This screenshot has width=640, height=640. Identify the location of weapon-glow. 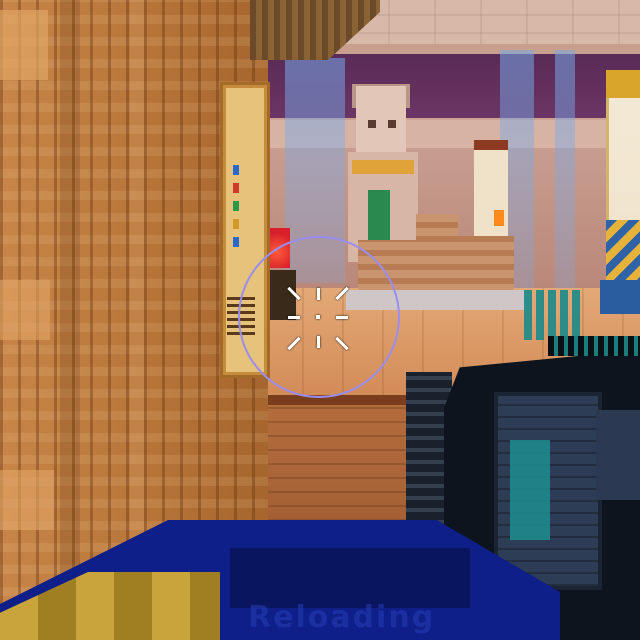
(530, 490).